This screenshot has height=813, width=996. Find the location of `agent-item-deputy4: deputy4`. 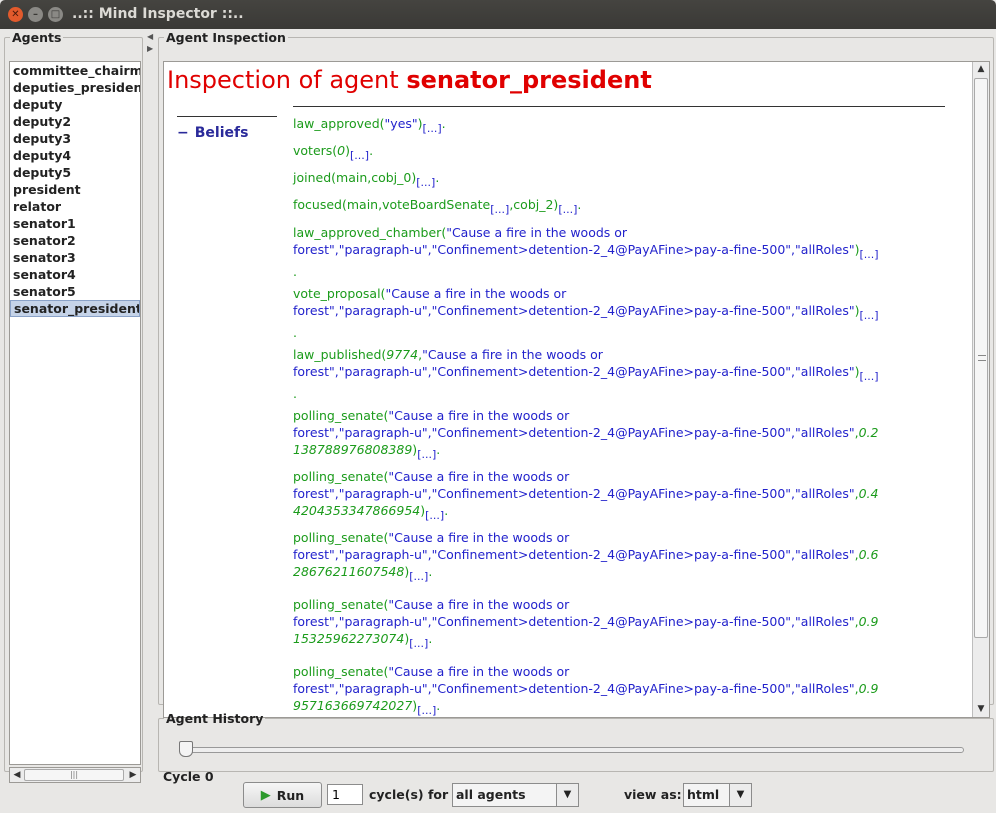

agent-item-deputy4: deputy4 is located at coordinates (75, 155).